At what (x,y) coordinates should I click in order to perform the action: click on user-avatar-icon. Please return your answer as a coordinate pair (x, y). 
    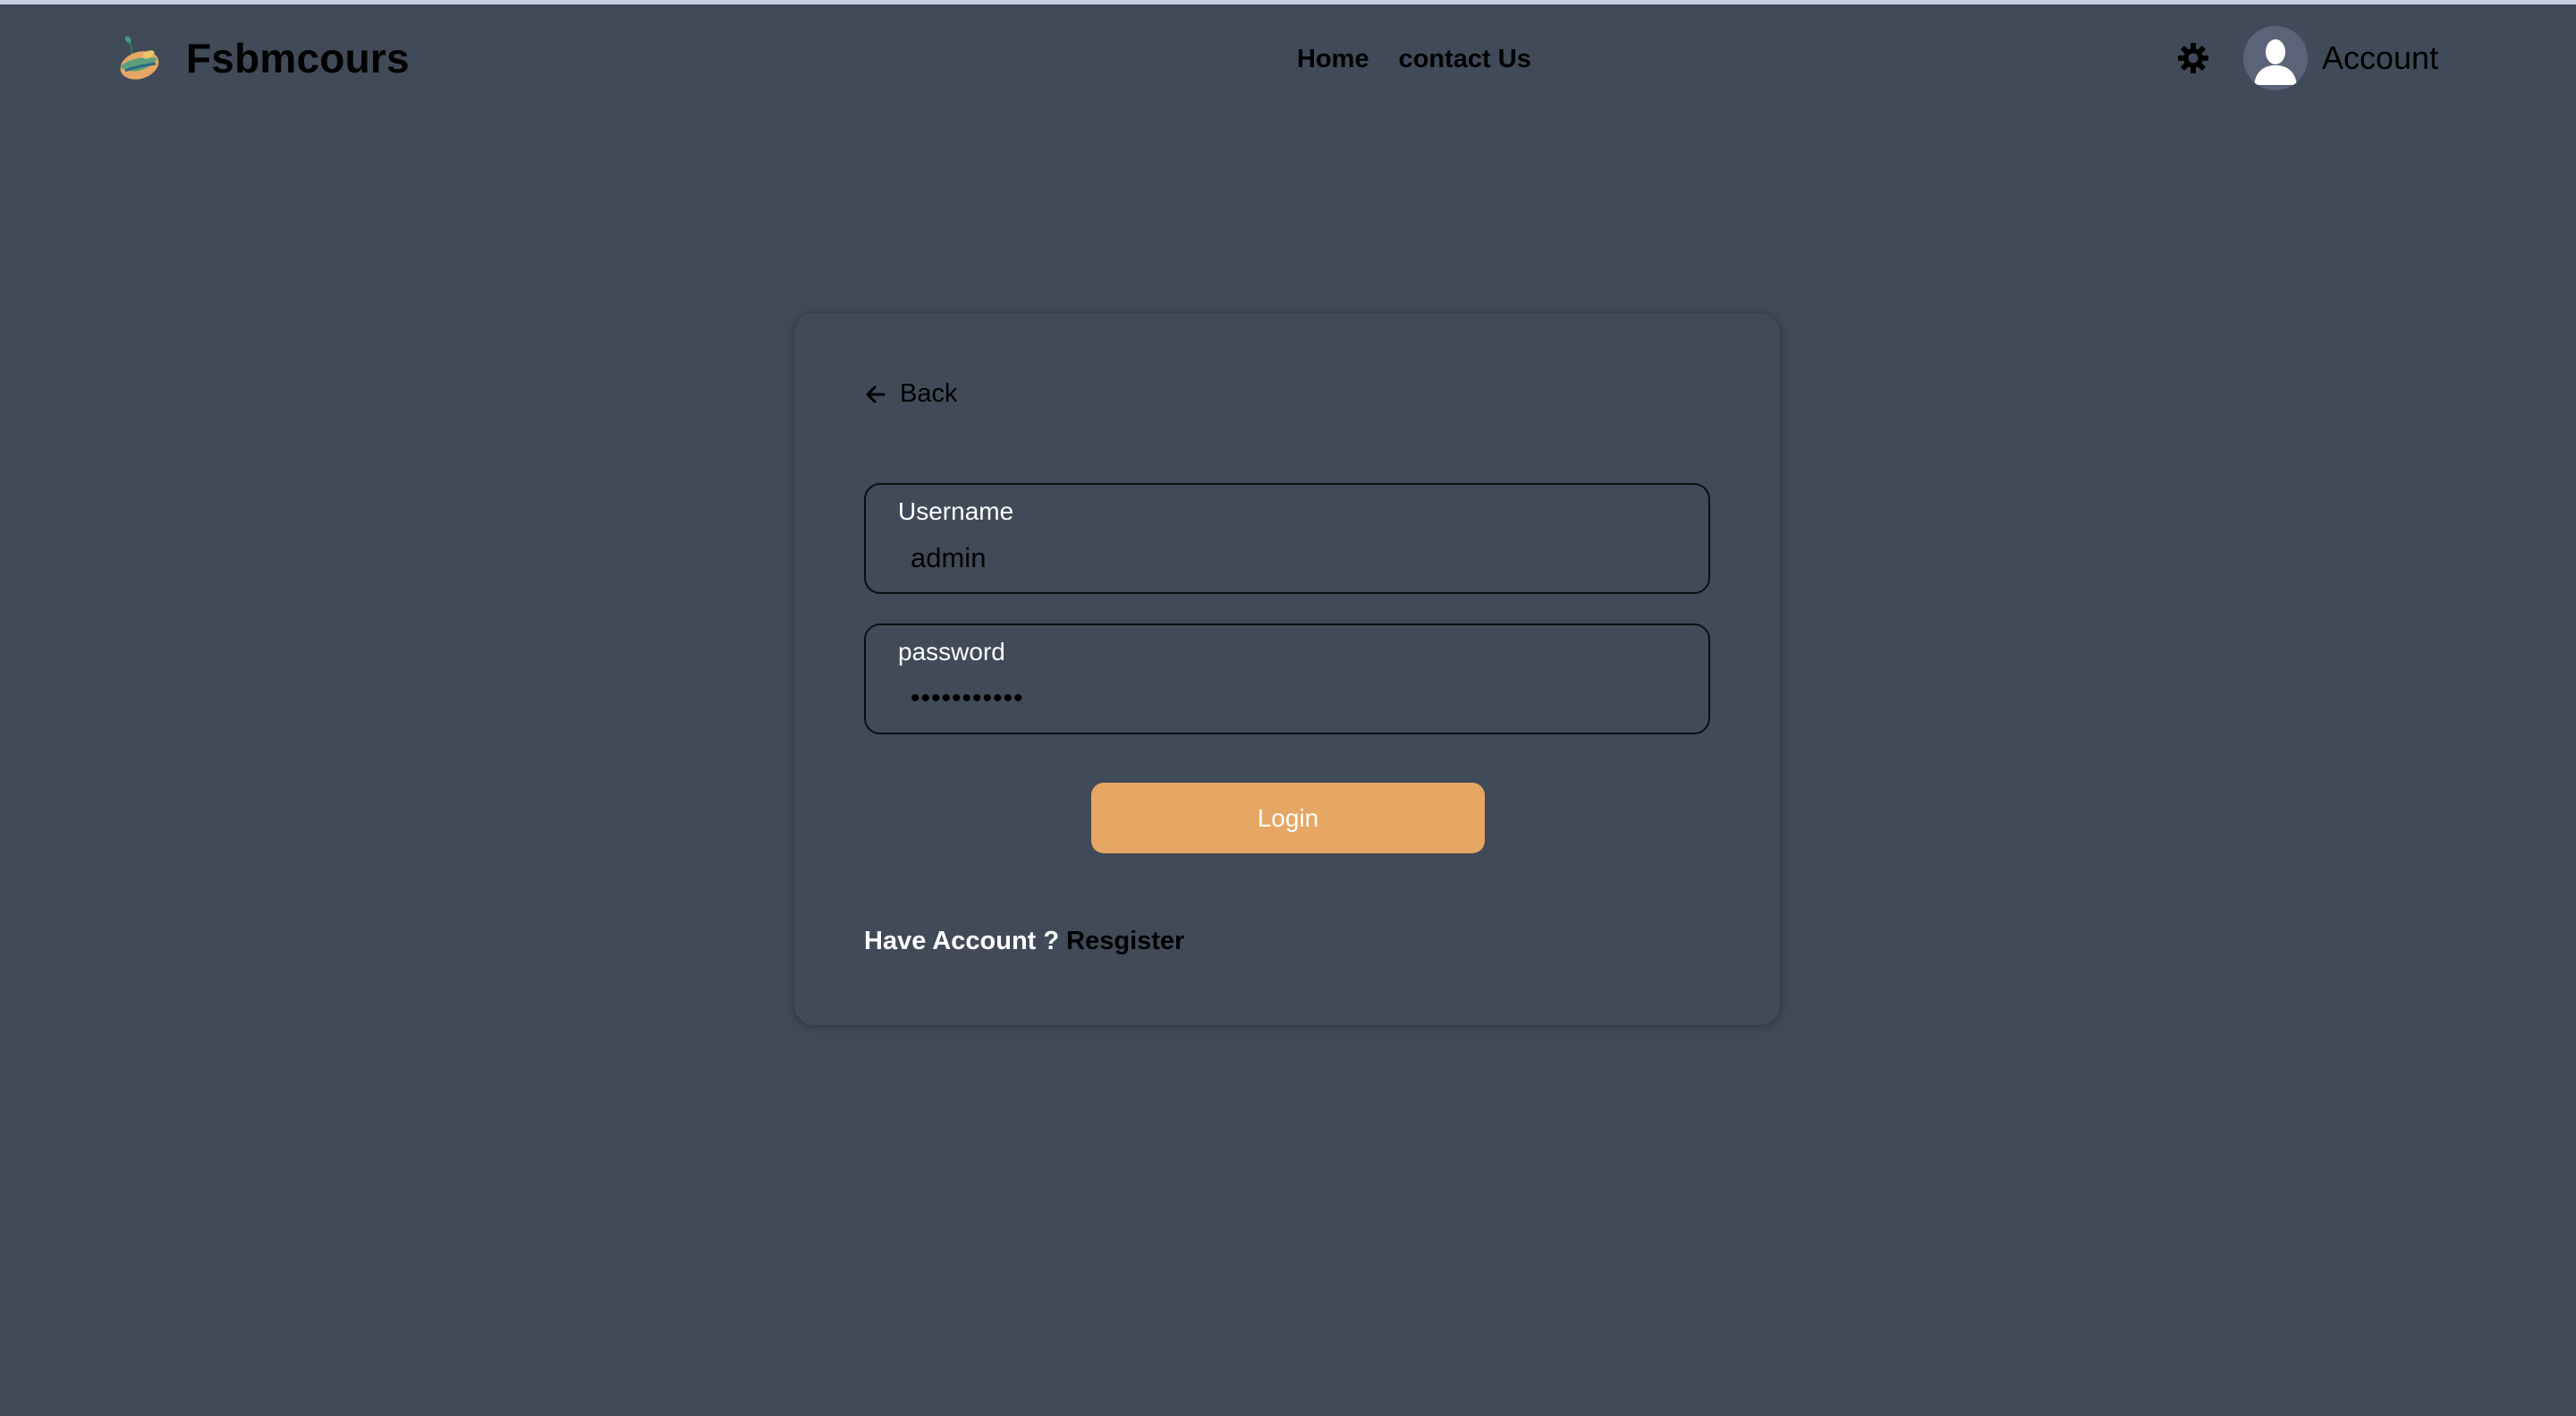
    Looking at the image, I should click on (2275, 58).